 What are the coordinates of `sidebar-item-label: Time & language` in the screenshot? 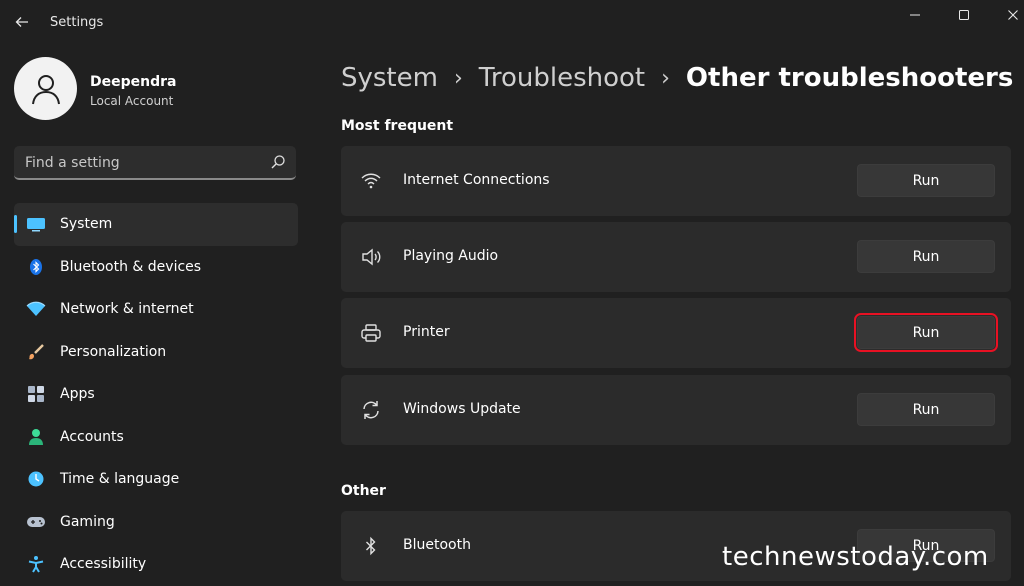 It's located at (120, 479).